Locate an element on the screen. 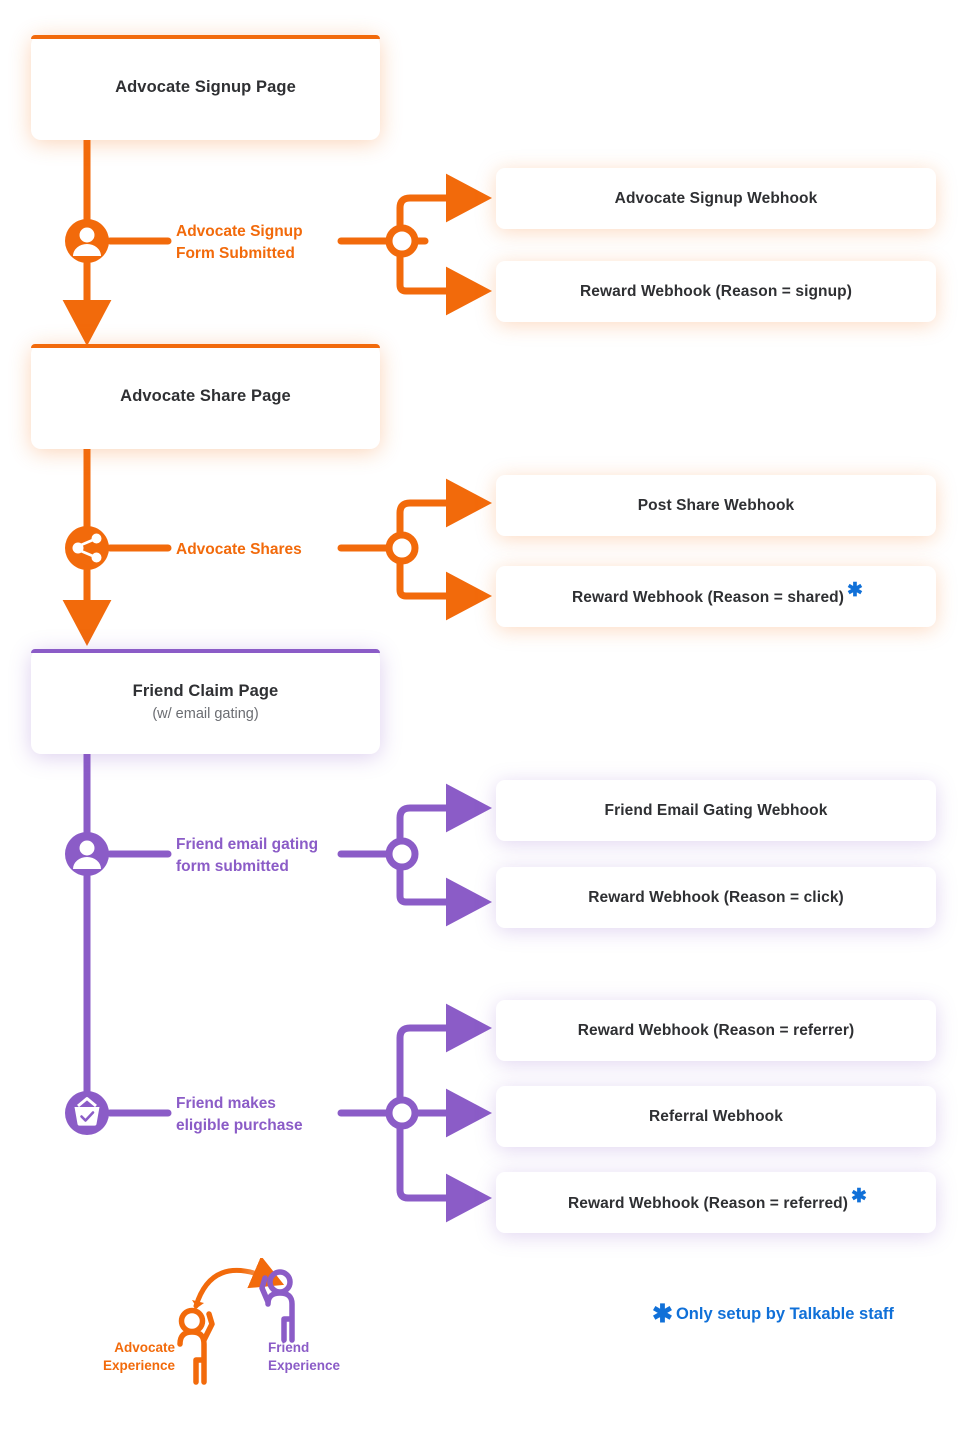 The image size is (977, 1443). webhook-box-reward-referrer: Reward Webhook (Reason = referrer) is located at coordinates (716, 1030).